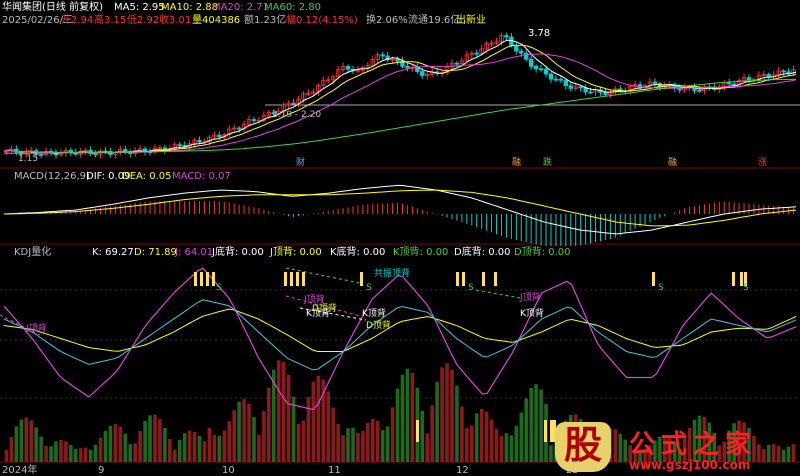  Describe the element at coordinates (418, 19) in the screenshot. I see `float-label: 流通` at that location.